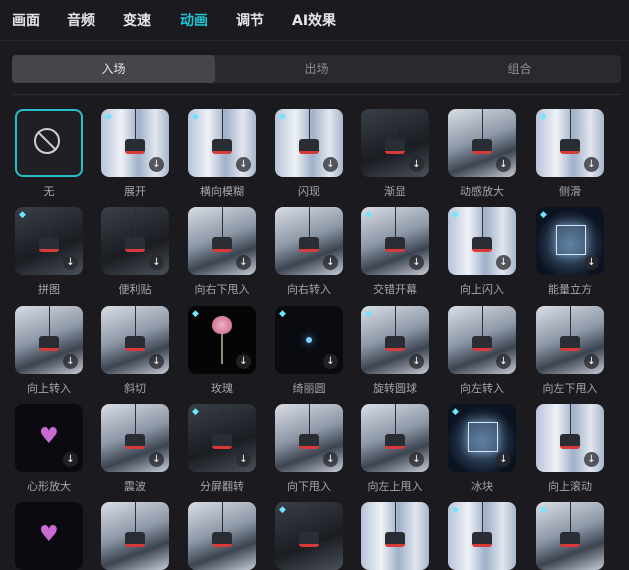  What do you see at coordinates (395, 486) in the screenshot?
I see `effect-label: 向左上甩入` at bounding box center [395, 486].